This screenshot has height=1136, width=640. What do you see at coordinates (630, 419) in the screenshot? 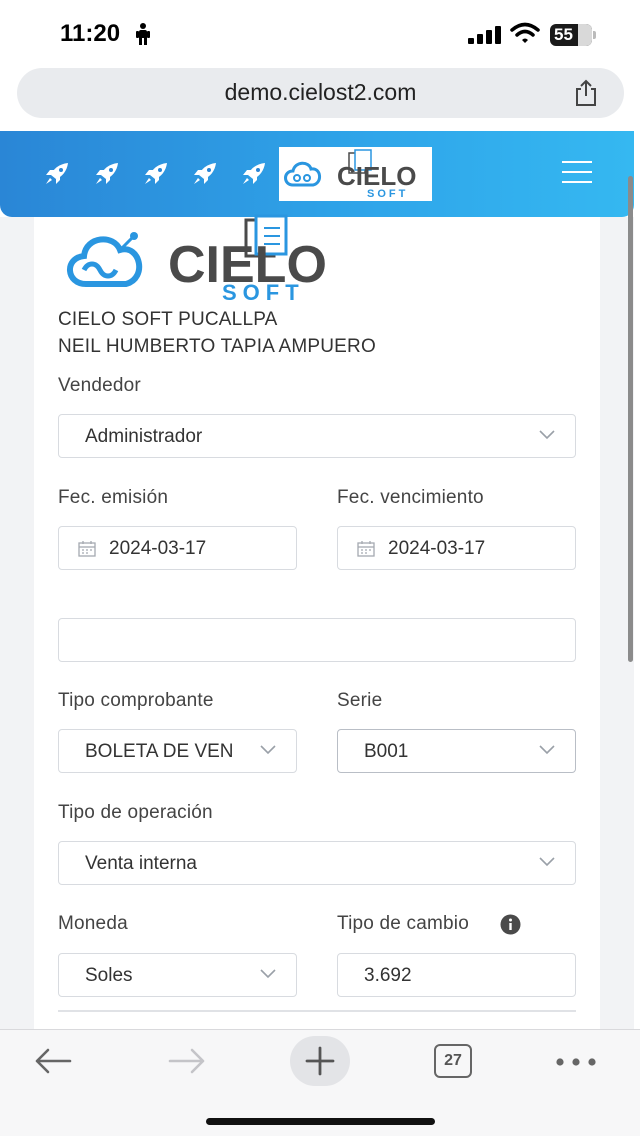
I see `scrollbar` at bounding box center [630, 419].